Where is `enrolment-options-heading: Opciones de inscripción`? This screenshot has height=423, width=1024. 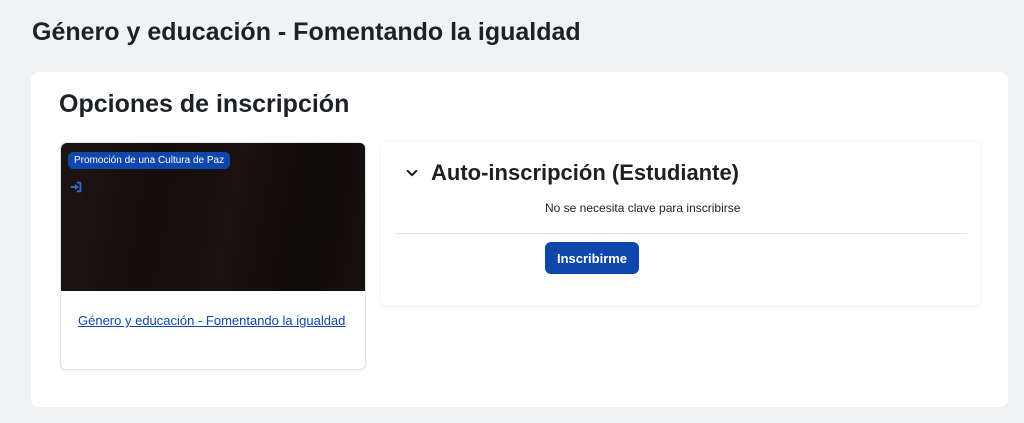
enrolment-options-heading: Opciones de inscripción is located at coordinates (204, 104).